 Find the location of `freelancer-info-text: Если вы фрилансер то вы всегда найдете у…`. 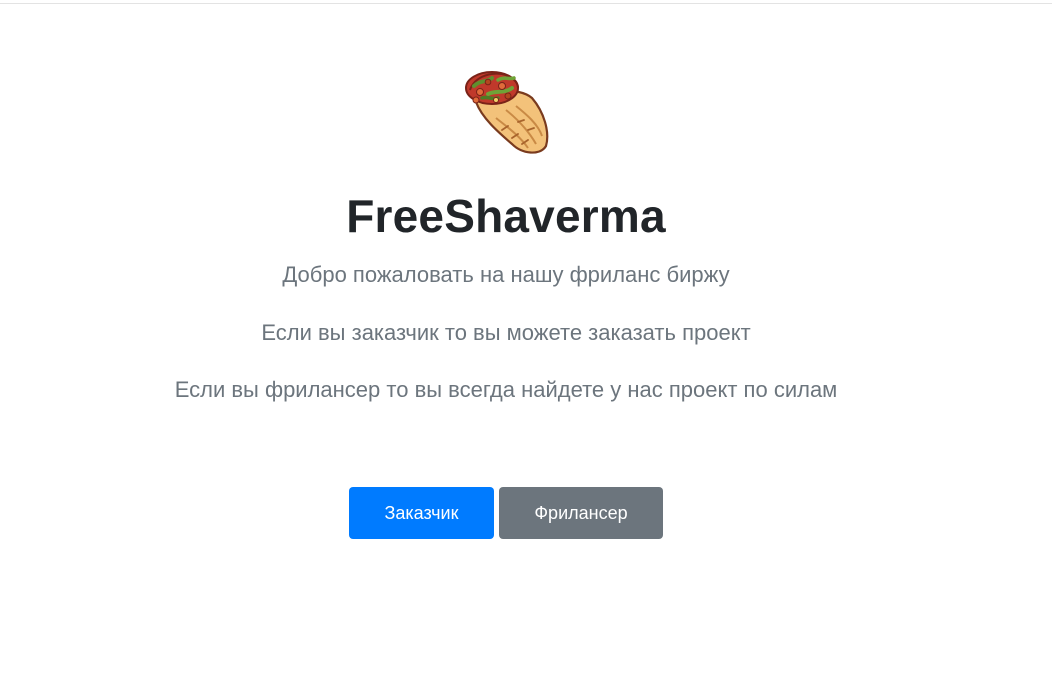

freelancer-info-text: Если вы фрилансер то вы всегда найдете у… is located at coordinates (506, 389).